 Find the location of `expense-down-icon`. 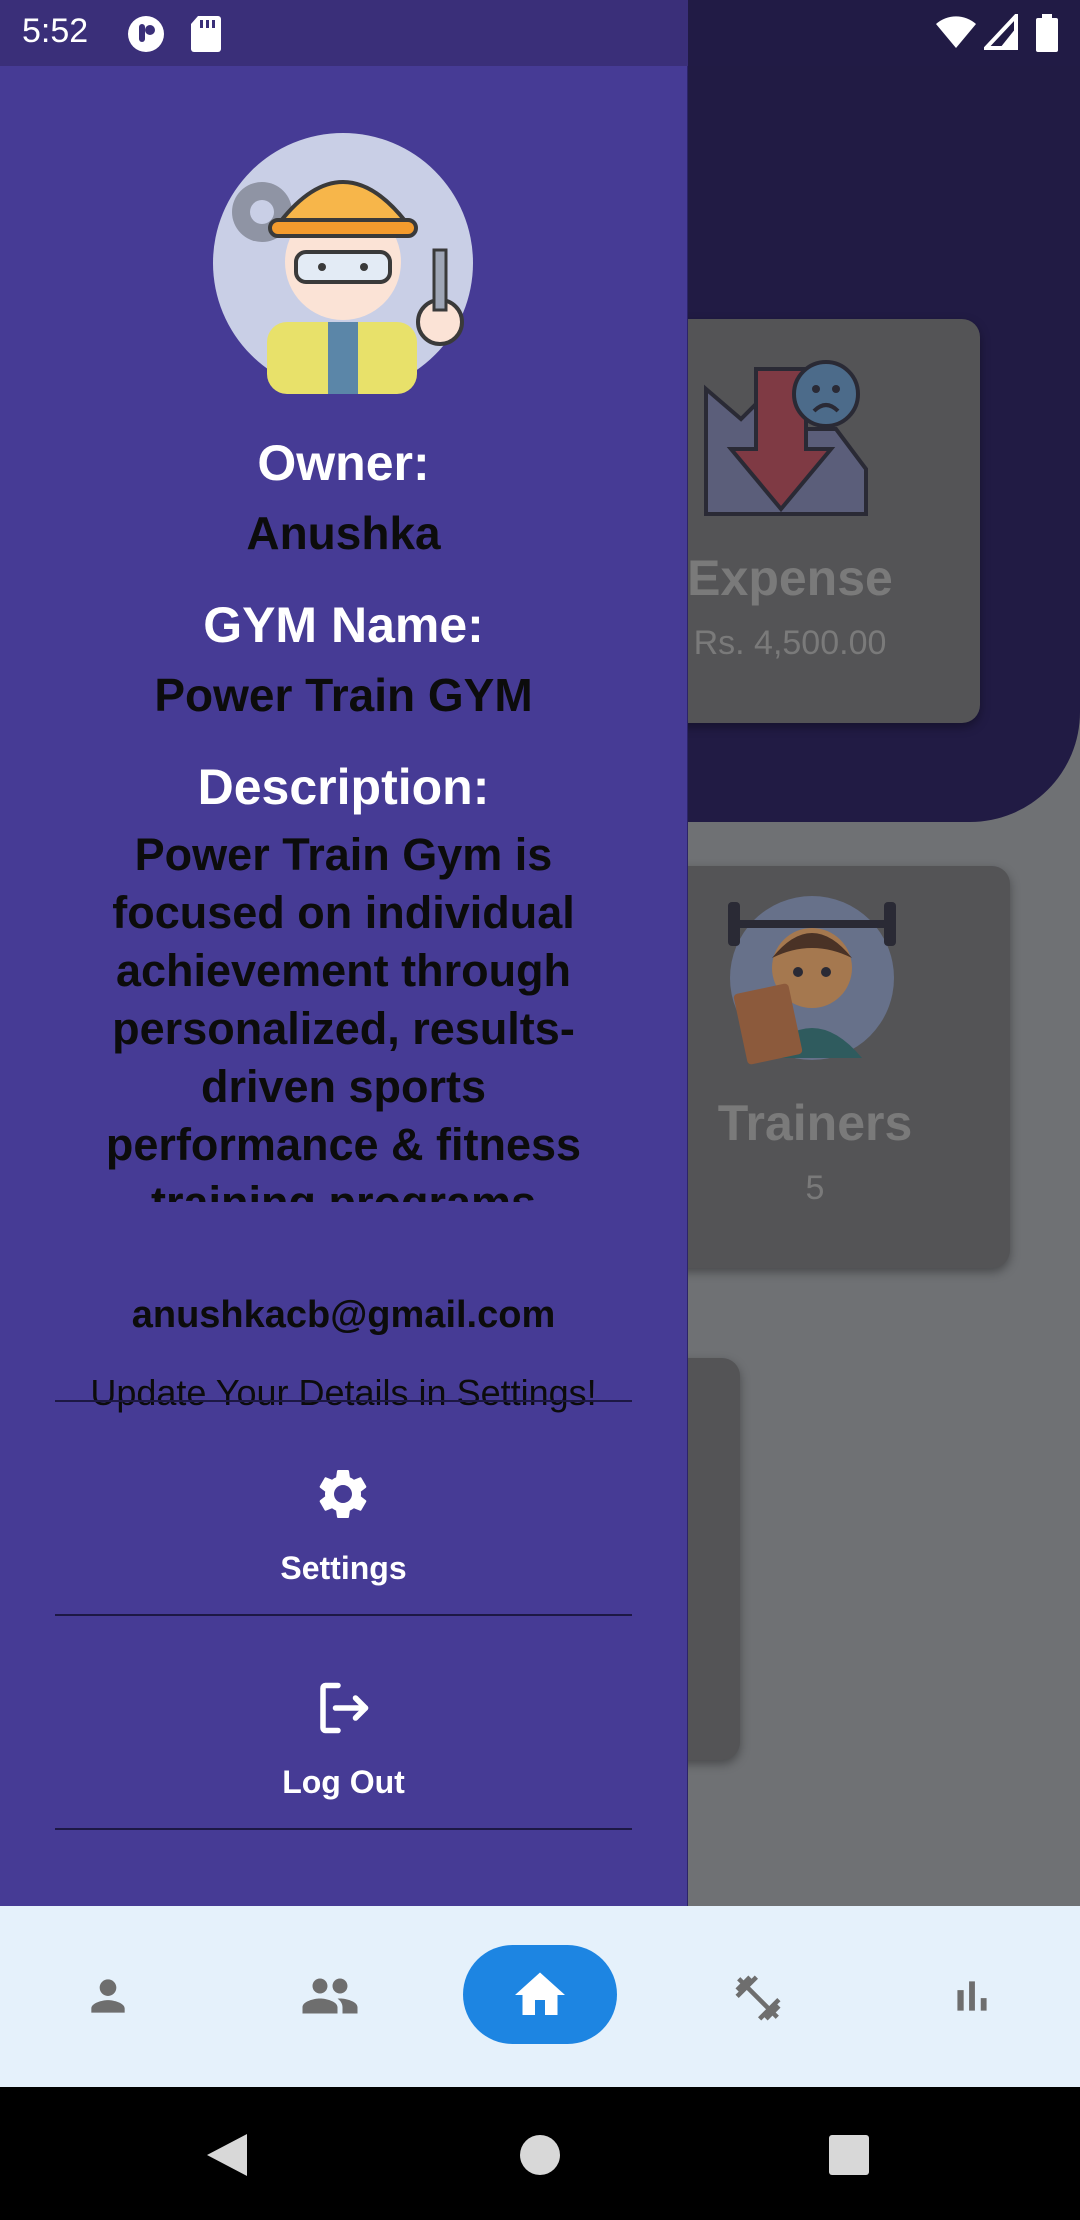

expense-down-icon is located at coordinates (786, 436).